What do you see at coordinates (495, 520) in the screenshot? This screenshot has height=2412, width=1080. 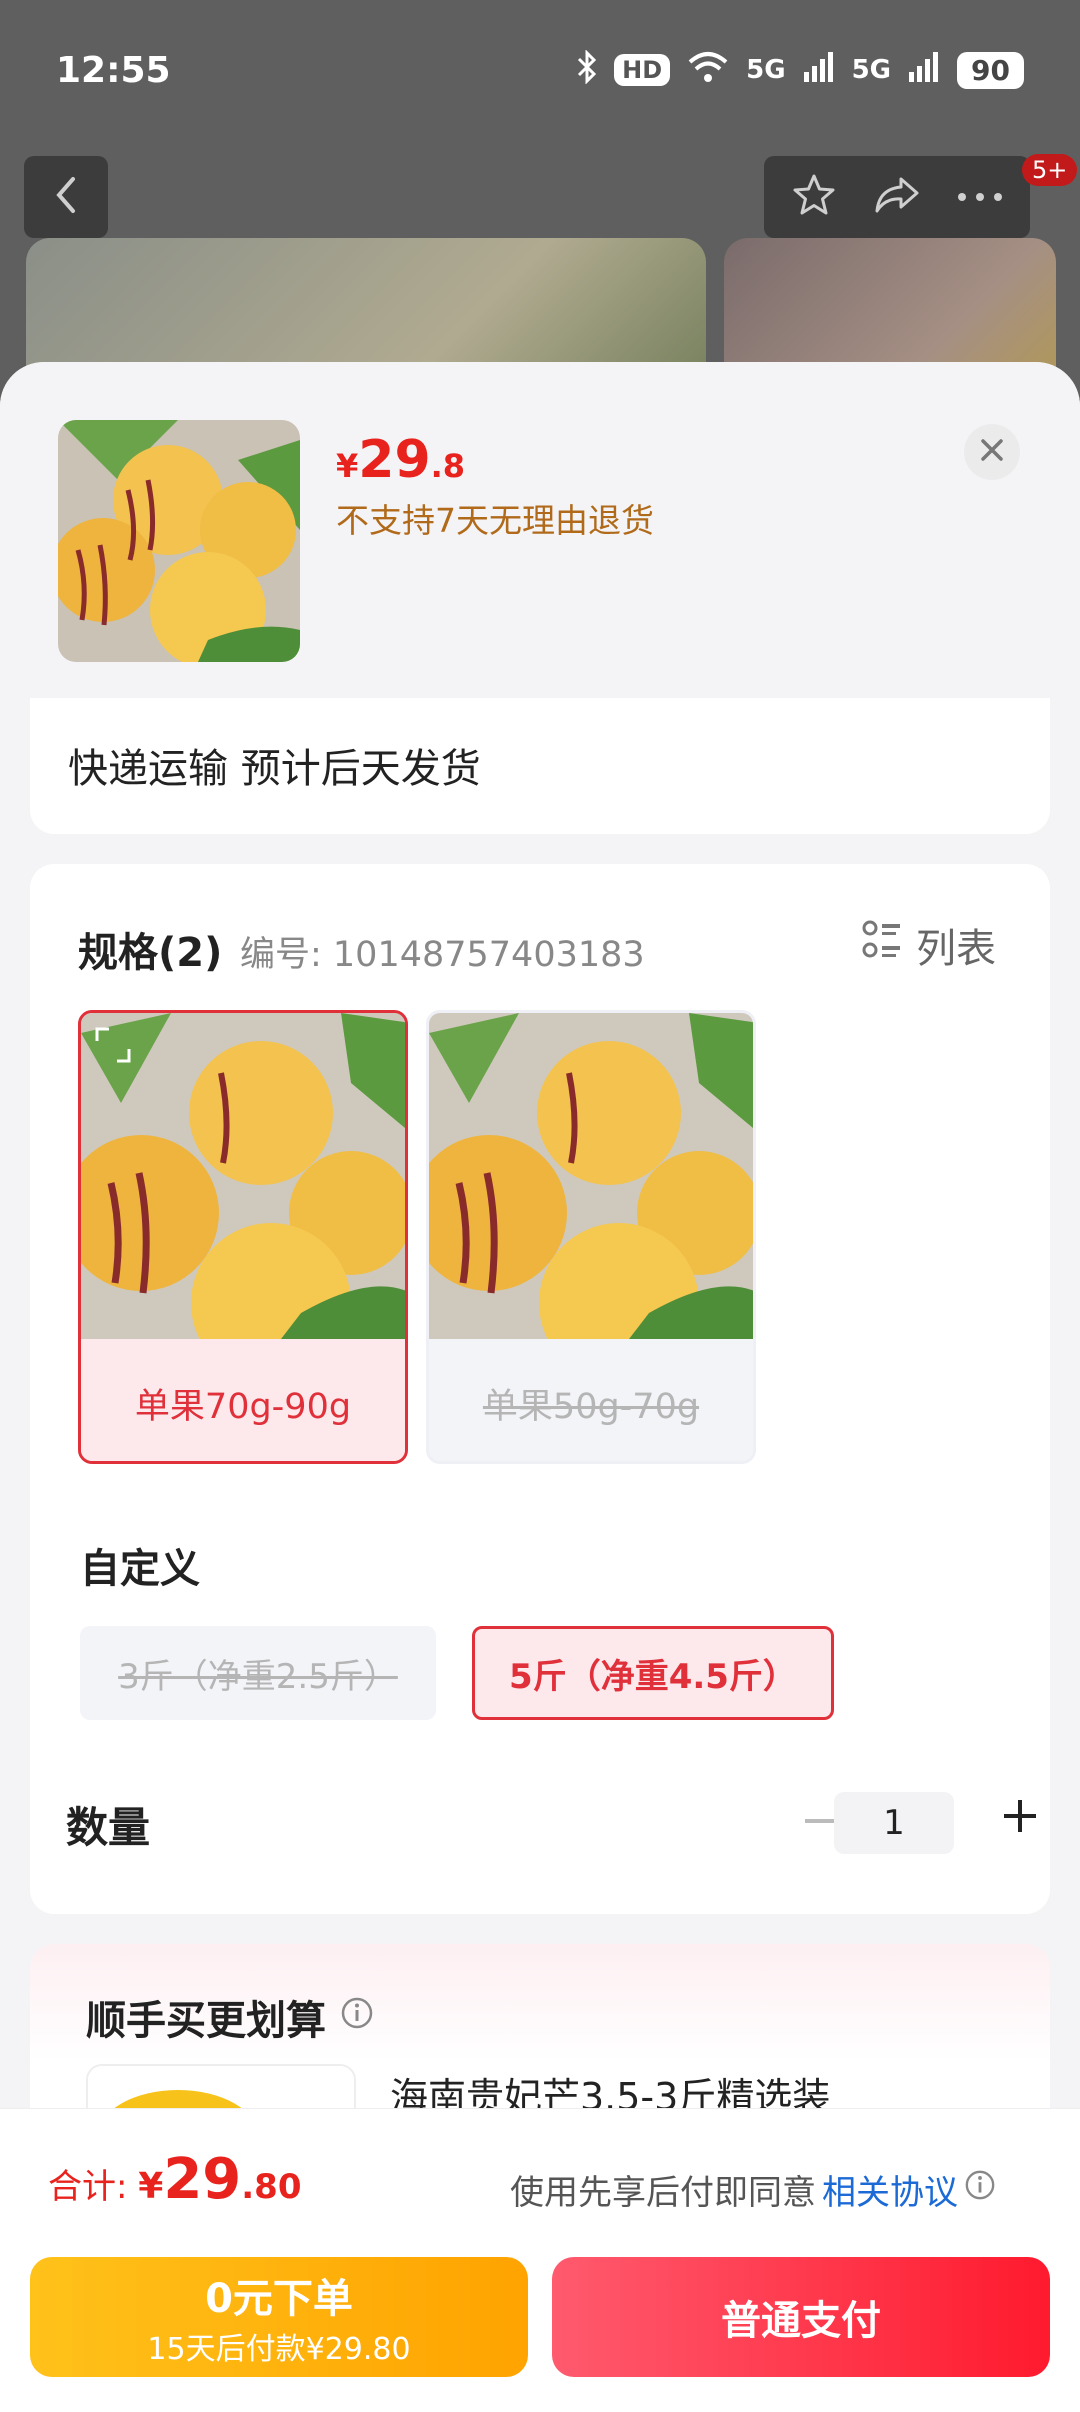 I see `return-policy-note: 不支持7天无理由退货` at bounding box center [495, 520].